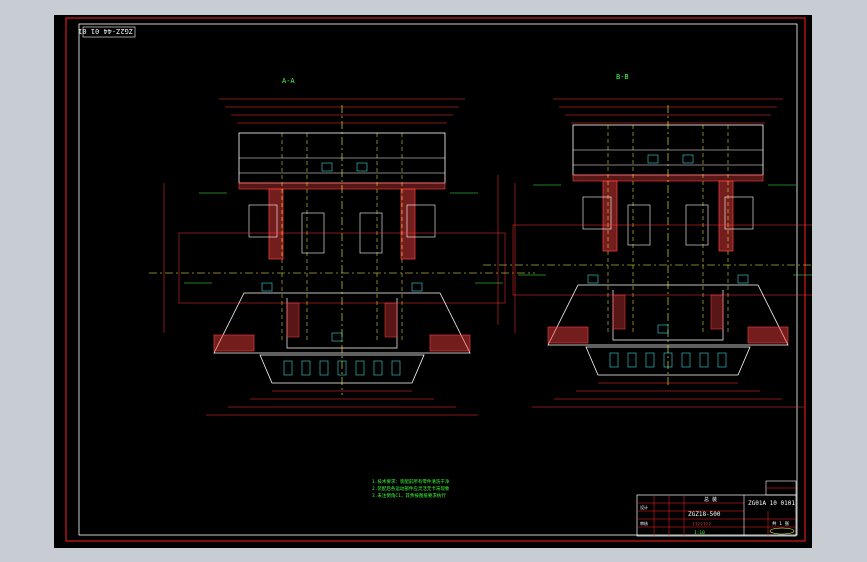 This screenshot has width=867, height=562. Describe the element at coordinates (782, 531) in the screenshot. I see `company-logo` at that location.